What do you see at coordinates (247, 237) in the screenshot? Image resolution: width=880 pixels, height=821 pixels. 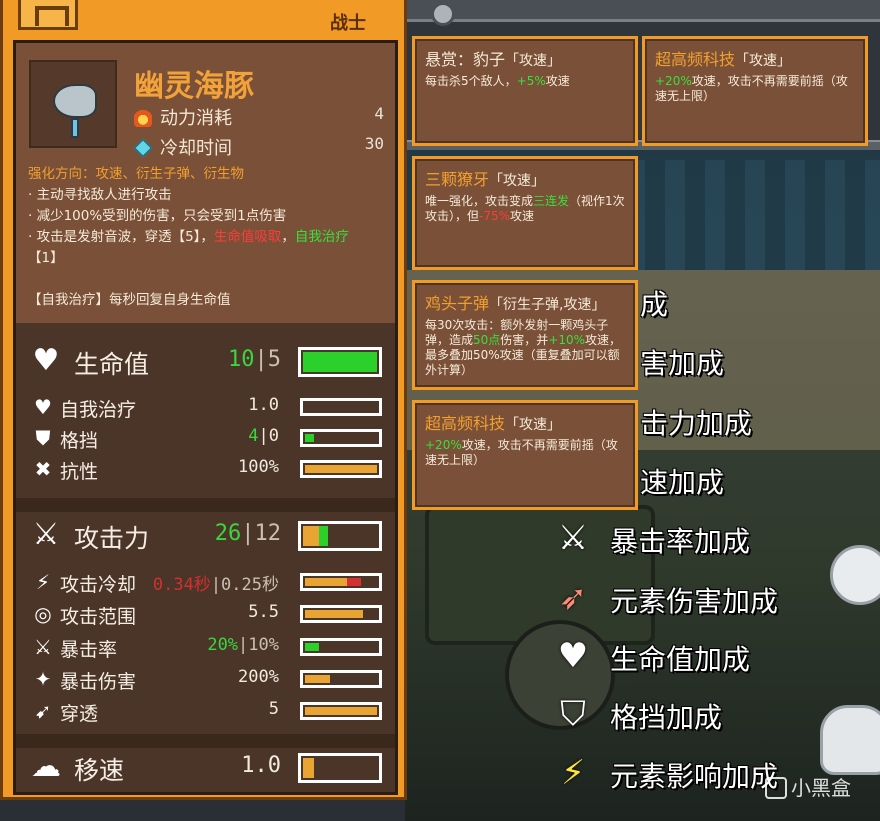 I see `lifesteal-text: 生命值吸取` at bounding box center [247, 237].